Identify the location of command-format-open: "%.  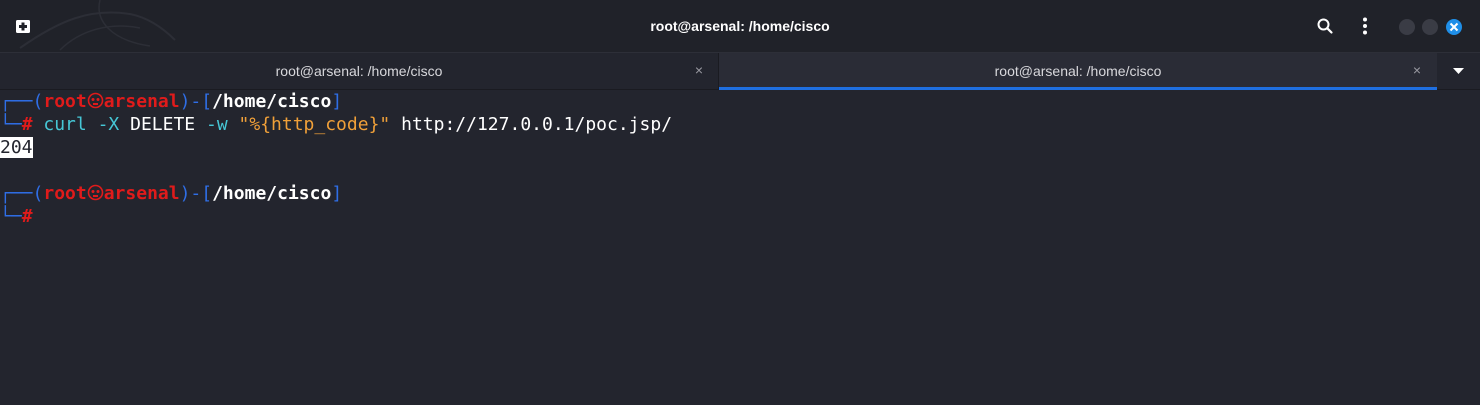
(249, 124).